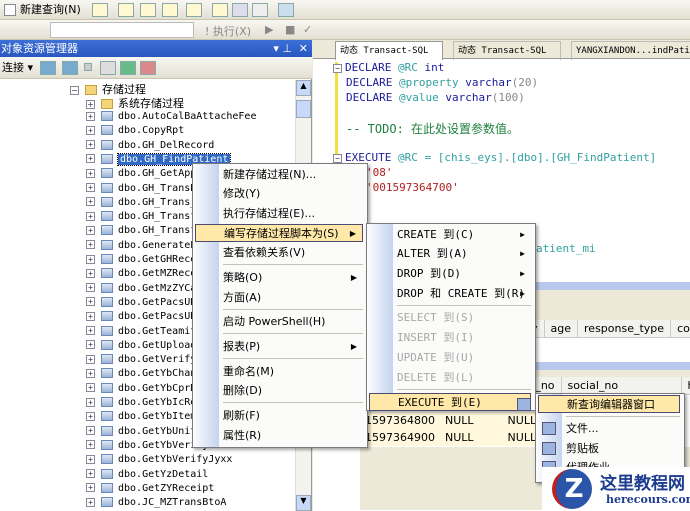 This screenshot has height=511, width=690. Describe the element at coordinates (150, 146) in the screenshot. I see `tree-item-stored-procedure: + dbo.GH_DelRecord` at that location.